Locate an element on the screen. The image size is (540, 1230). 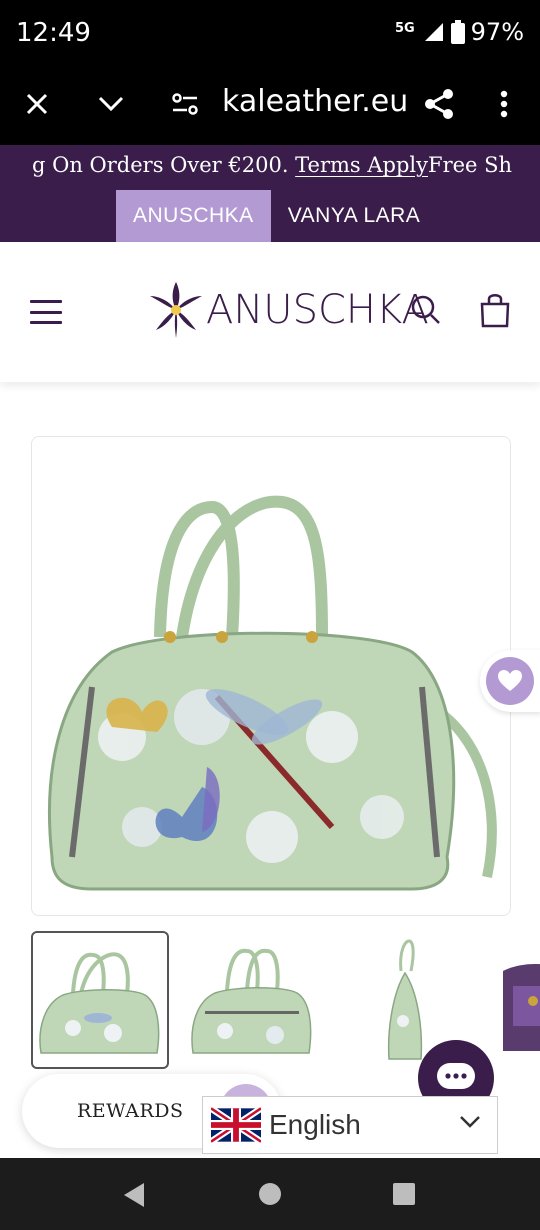
site-header: ANUSCHKA is located at coordinates (270, 312).